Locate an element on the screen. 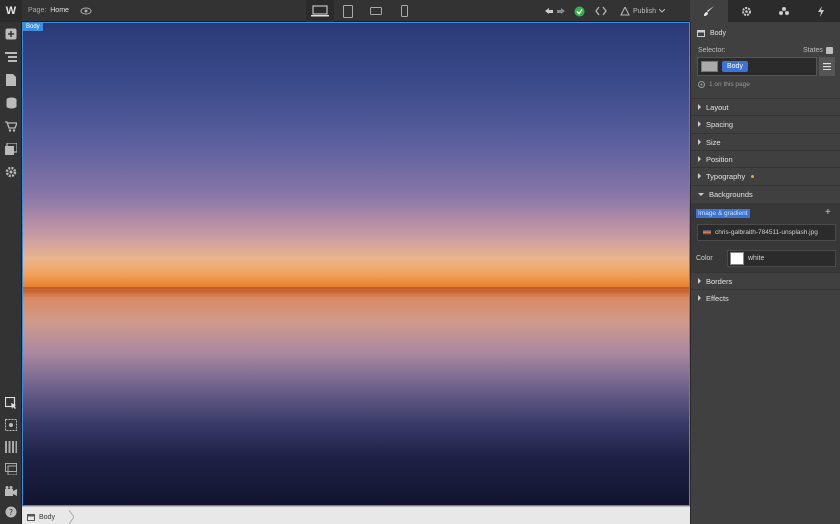 The height and width of the screenshot is (524, 840). section-effects: Effects is located at coordinates (765, 297).